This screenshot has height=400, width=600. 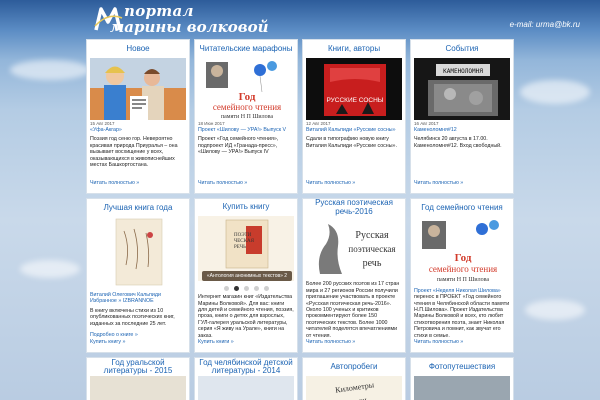 I want to click on card-heading: Книги, авторы, so click(x=354, y=49).